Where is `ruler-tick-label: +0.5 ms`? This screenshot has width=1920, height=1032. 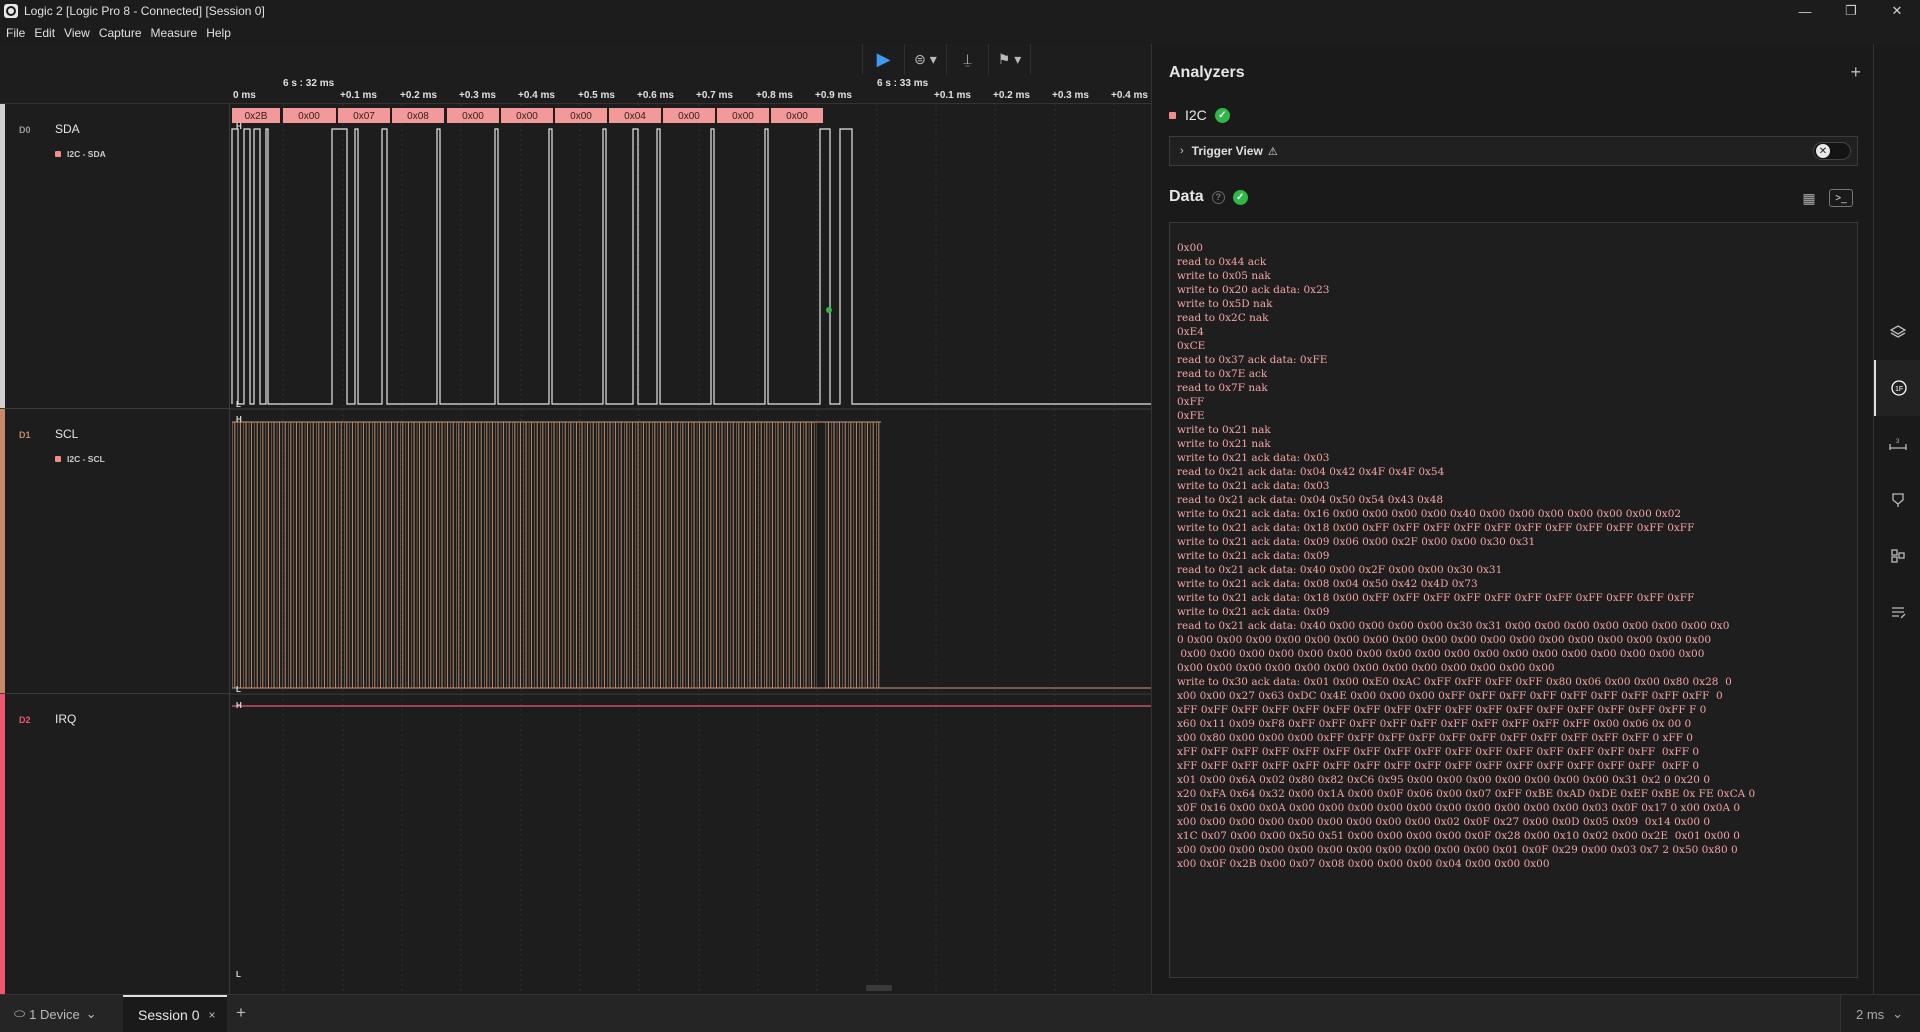
ruler-tick-label: +0.5 ms is located at coordinates (596, 95).